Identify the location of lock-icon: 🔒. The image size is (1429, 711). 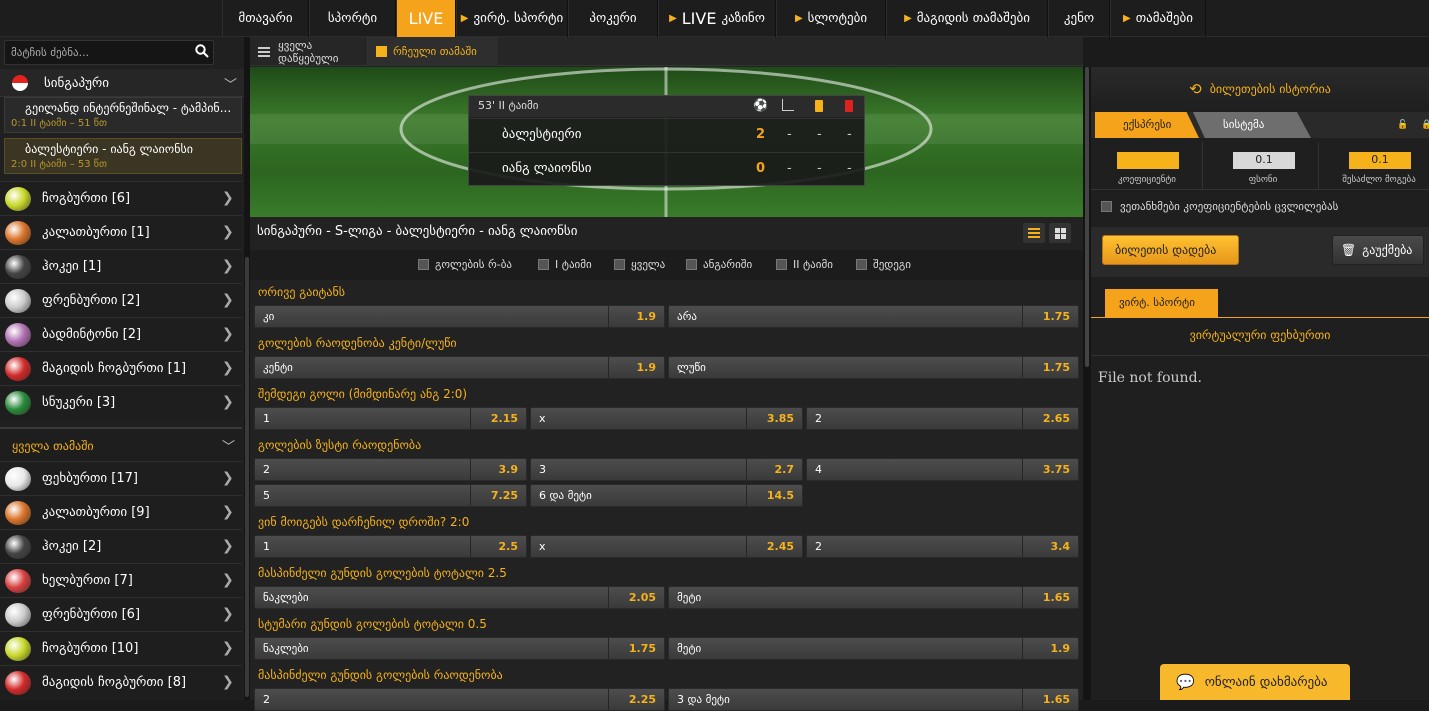
(1425, 125).